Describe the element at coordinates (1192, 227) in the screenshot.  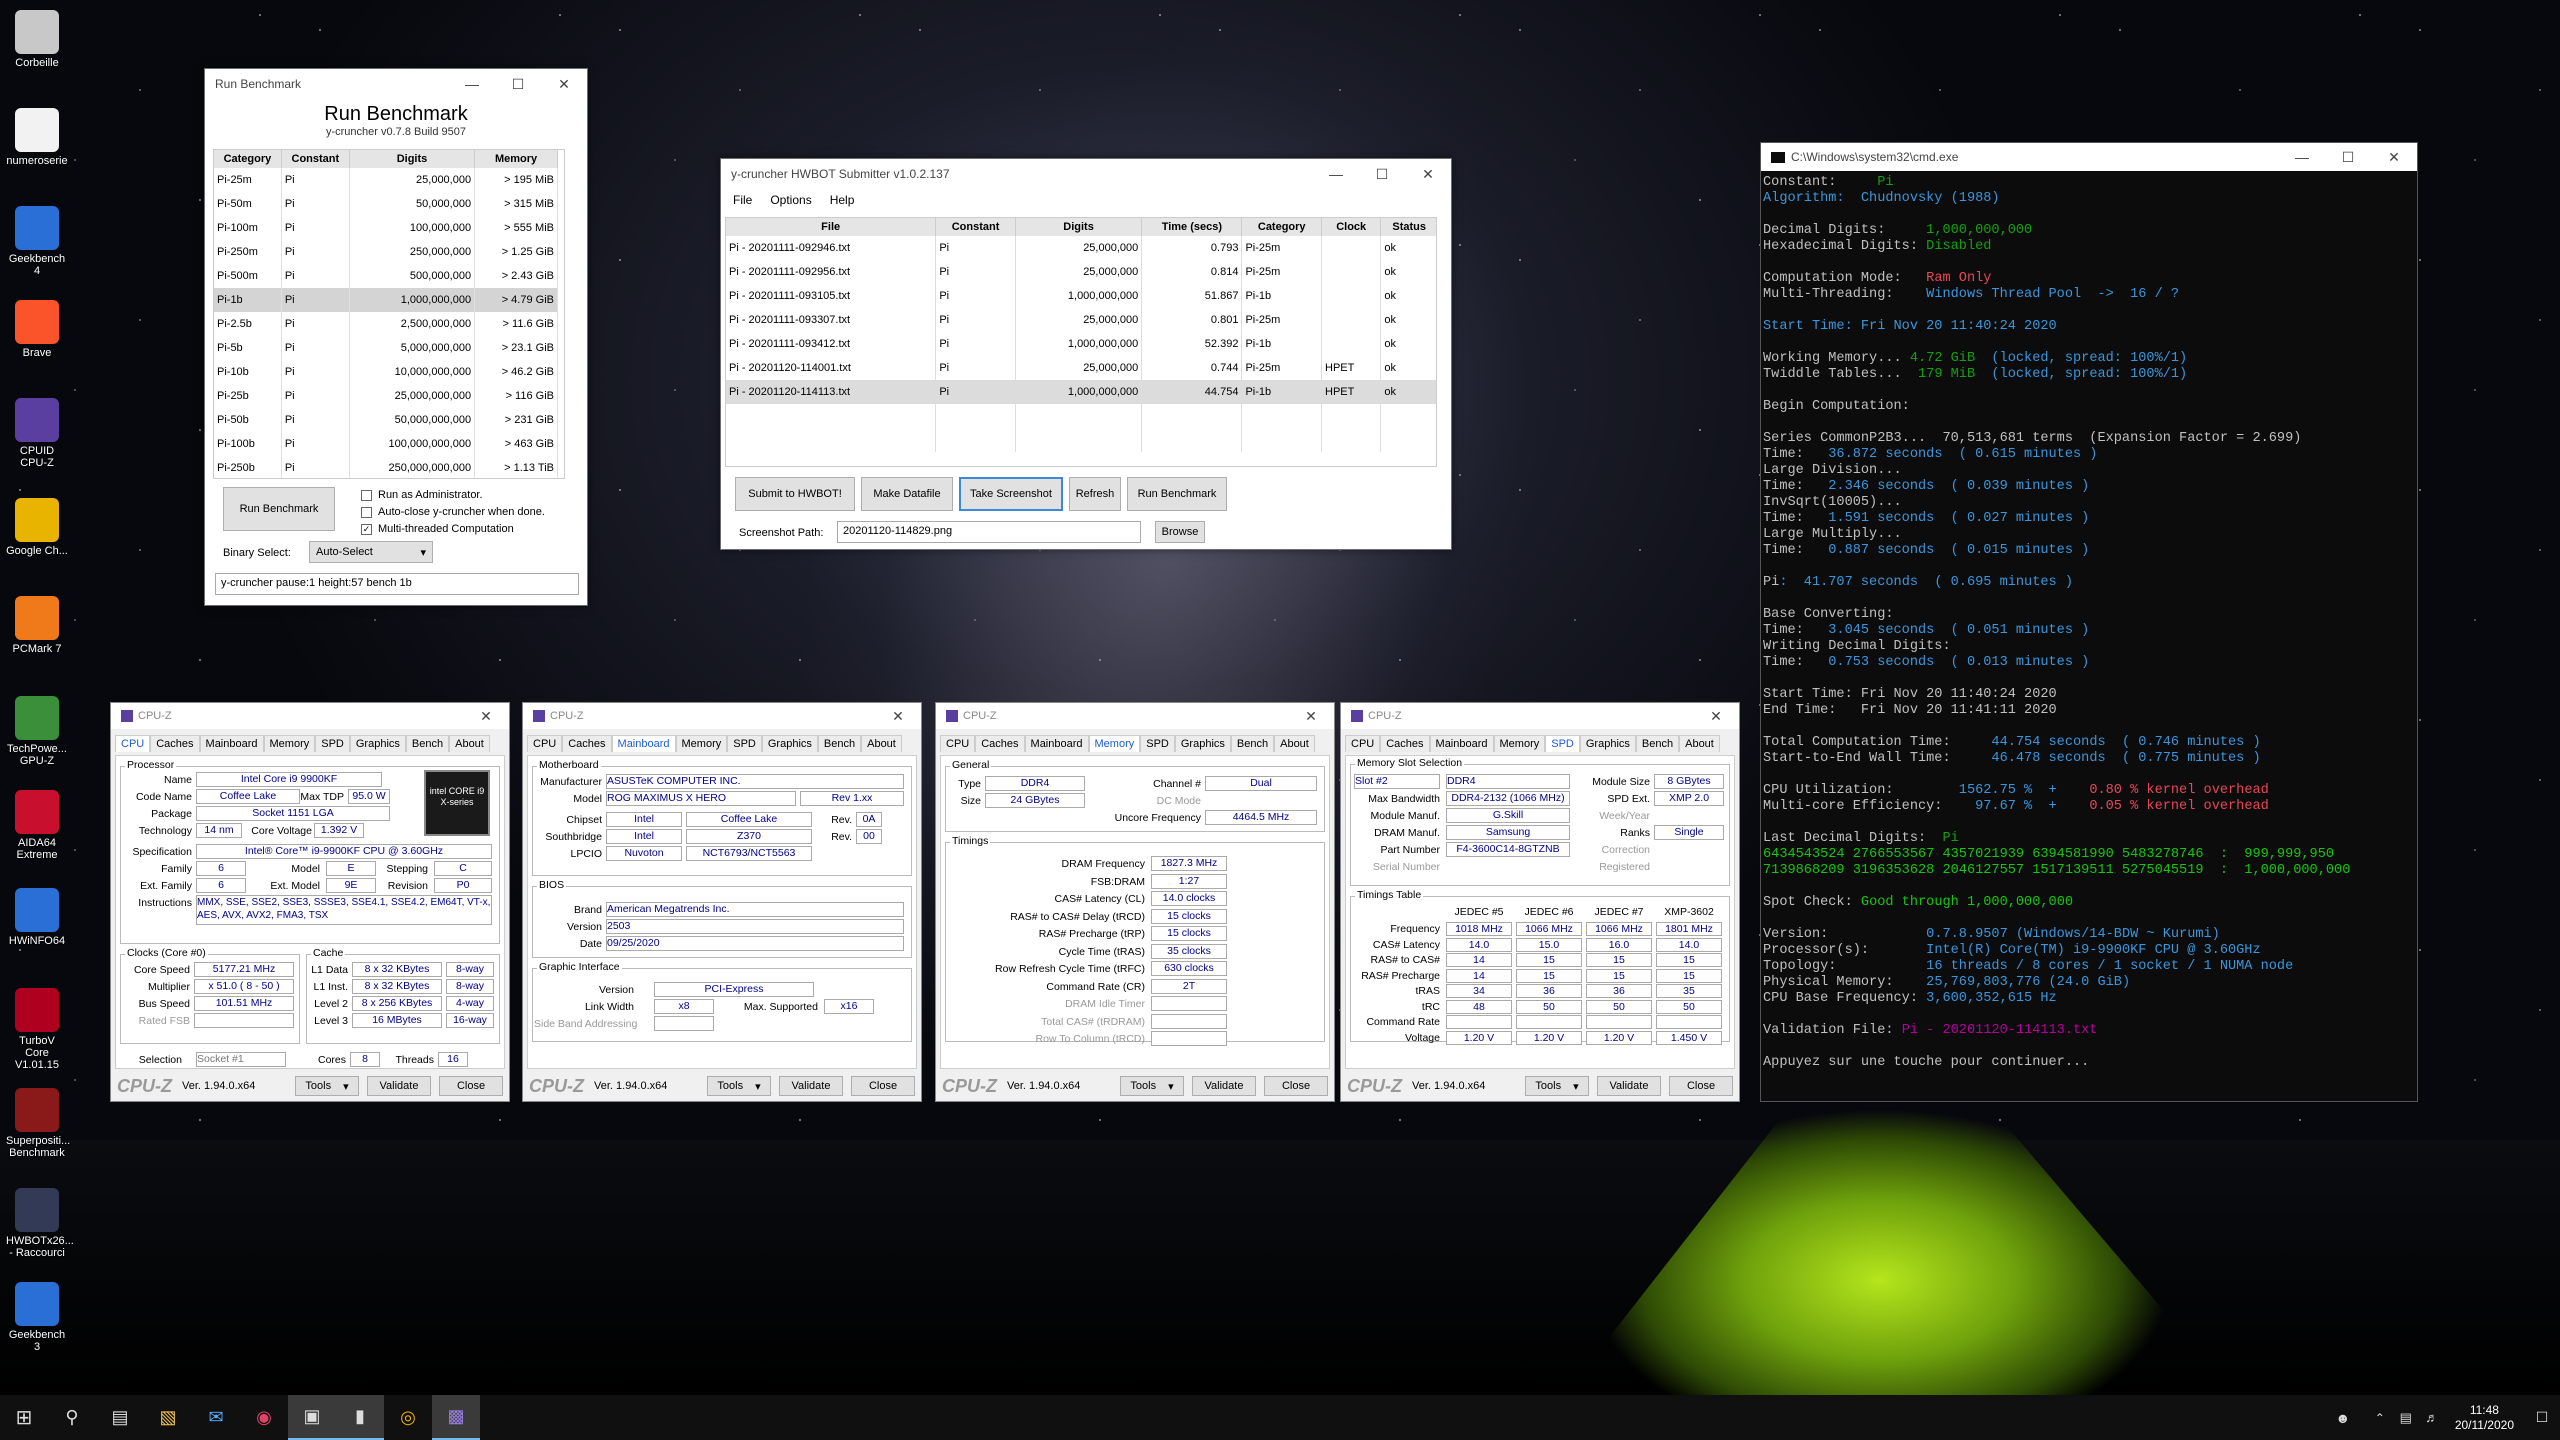
I see `column-header: Time (secs)` at that location.